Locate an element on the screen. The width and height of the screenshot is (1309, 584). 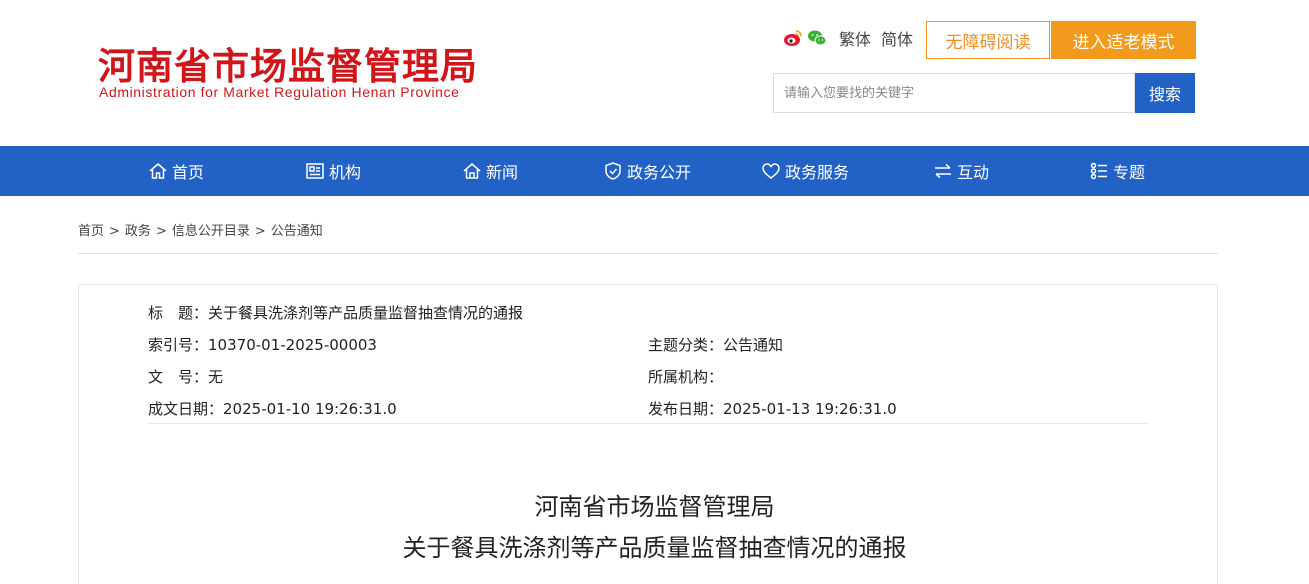
accessible-reading-button: 无障碍阅读 is located at coordinates (988, 40).